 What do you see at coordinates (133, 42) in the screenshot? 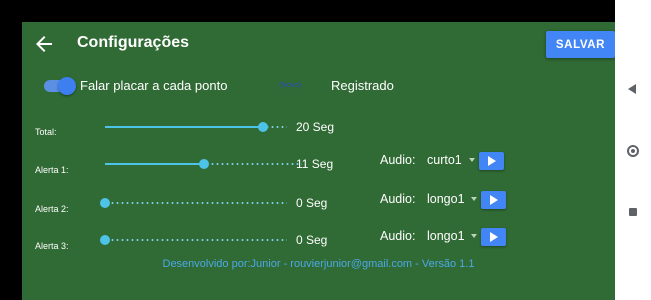
I see `page-title: Configurações` at bounding box center [133, 42].